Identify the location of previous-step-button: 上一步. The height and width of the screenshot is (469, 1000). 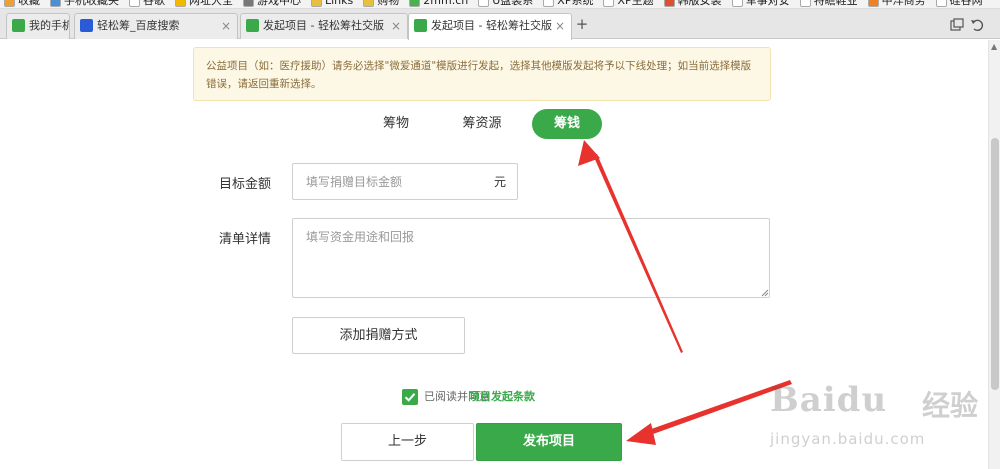
(407, 442).